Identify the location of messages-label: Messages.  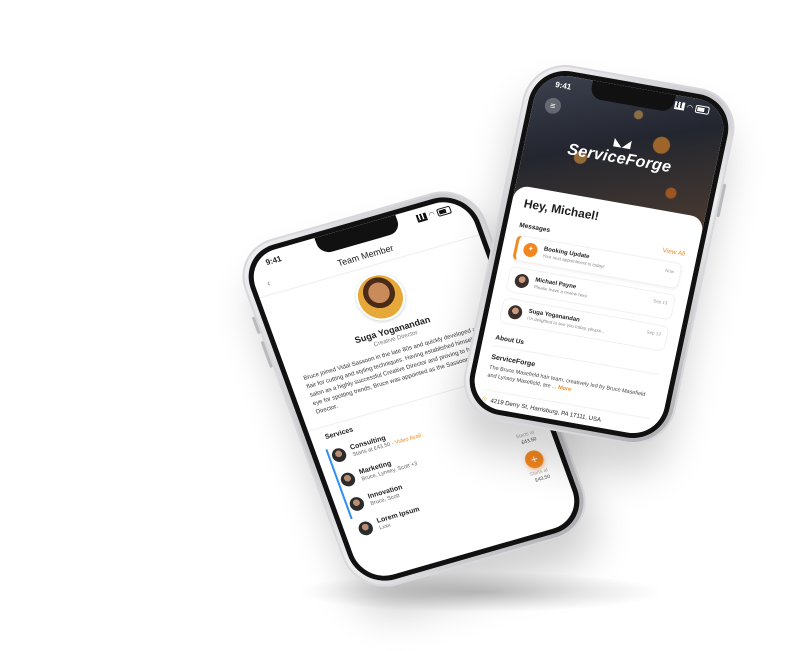
(534, 228).